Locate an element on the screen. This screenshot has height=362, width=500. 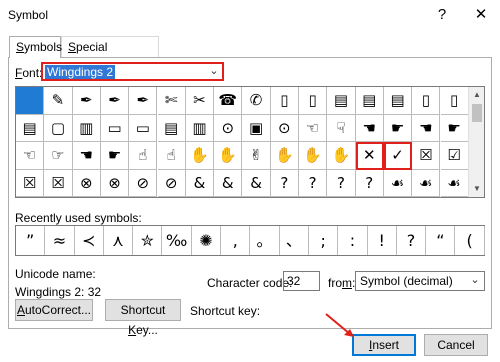
recent-symbol-cell: ⋏ is located at coordinates (119, 240).